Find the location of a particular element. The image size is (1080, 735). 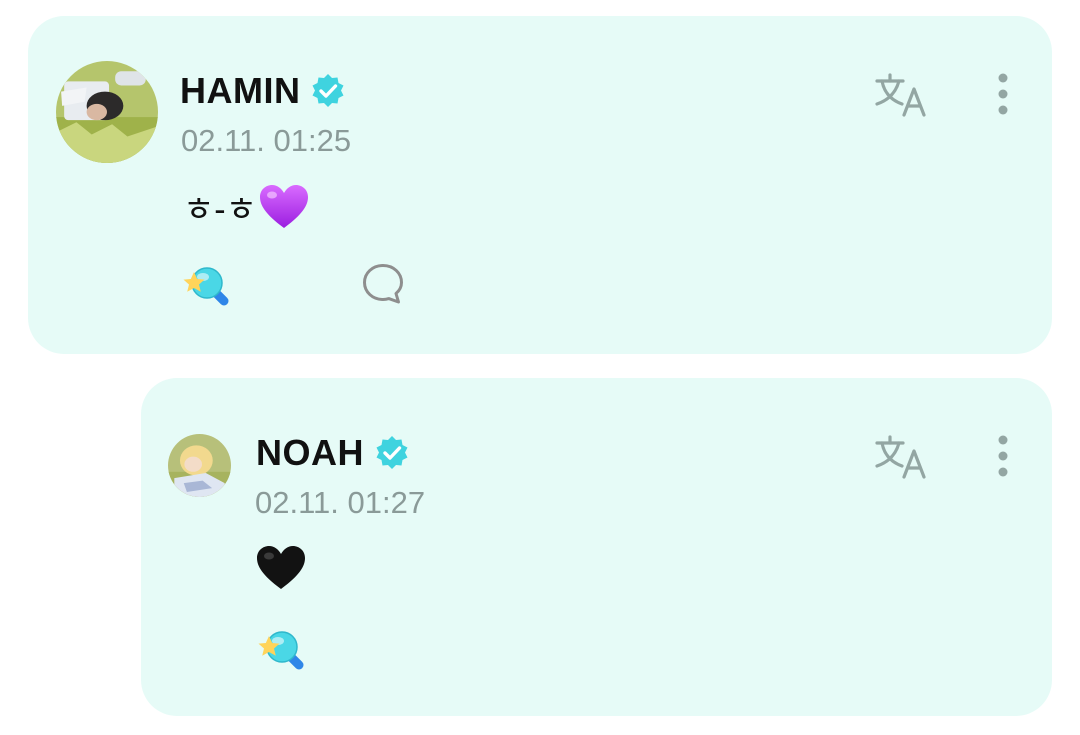

author-name: HAMIN is located at coordinates (240, 91).